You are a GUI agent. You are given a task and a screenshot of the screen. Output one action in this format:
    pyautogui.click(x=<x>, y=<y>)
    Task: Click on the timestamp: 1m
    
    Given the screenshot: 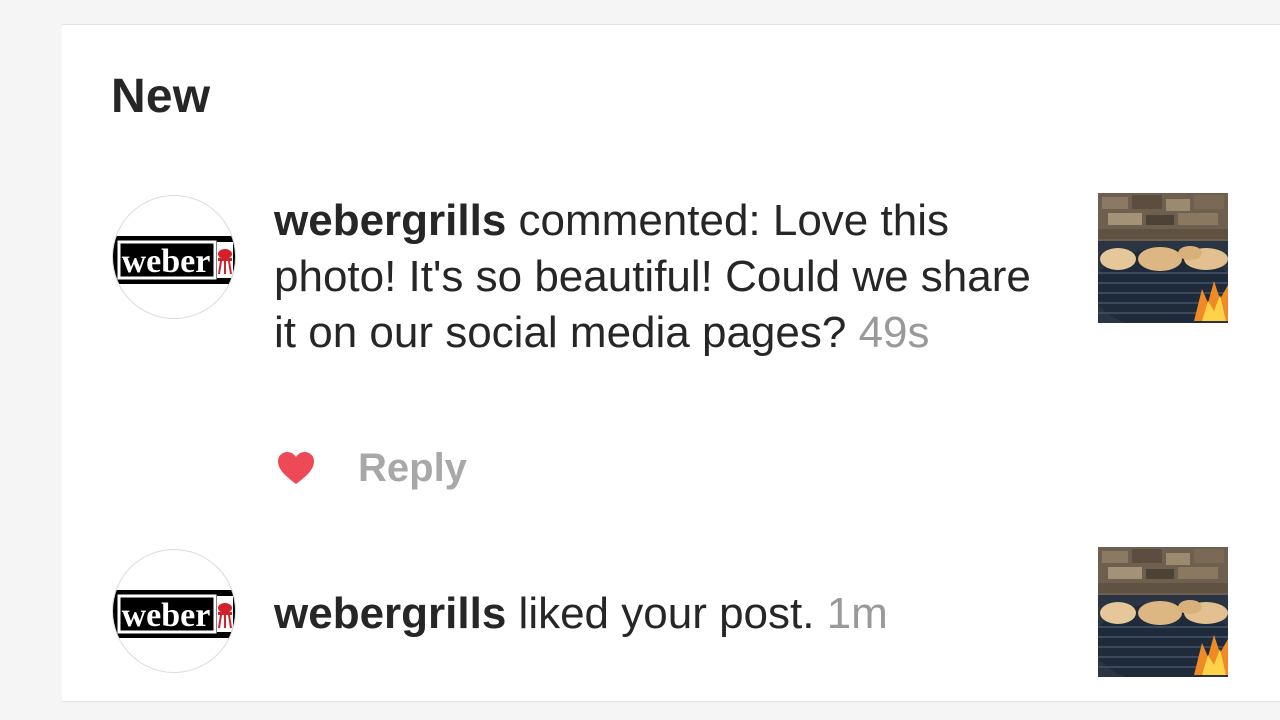 What is the action you would take?
    pyautogui.click(x=857, y=613)
    